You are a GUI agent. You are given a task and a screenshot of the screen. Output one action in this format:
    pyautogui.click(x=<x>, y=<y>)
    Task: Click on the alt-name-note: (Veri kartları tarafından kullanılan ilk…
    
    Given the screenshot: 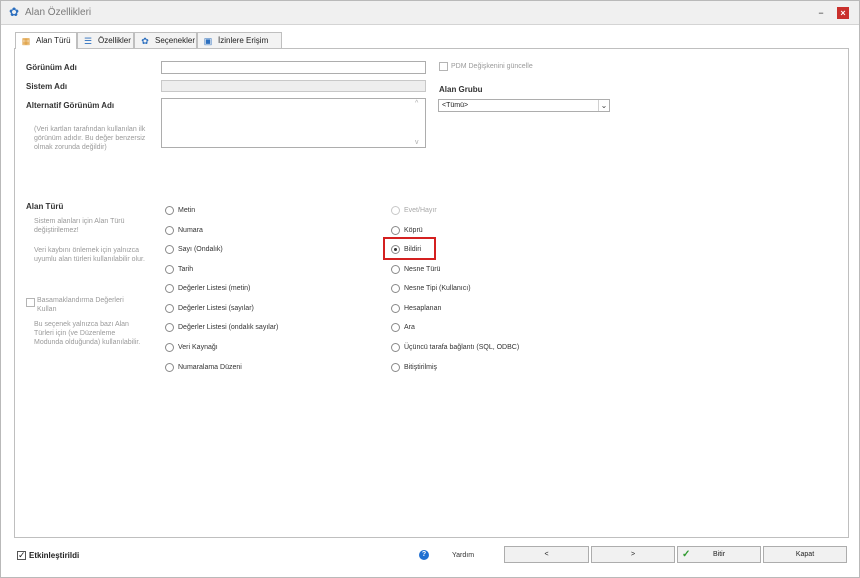 What is the action you would take?
    pyautogui.click(x=90, y=138)
    